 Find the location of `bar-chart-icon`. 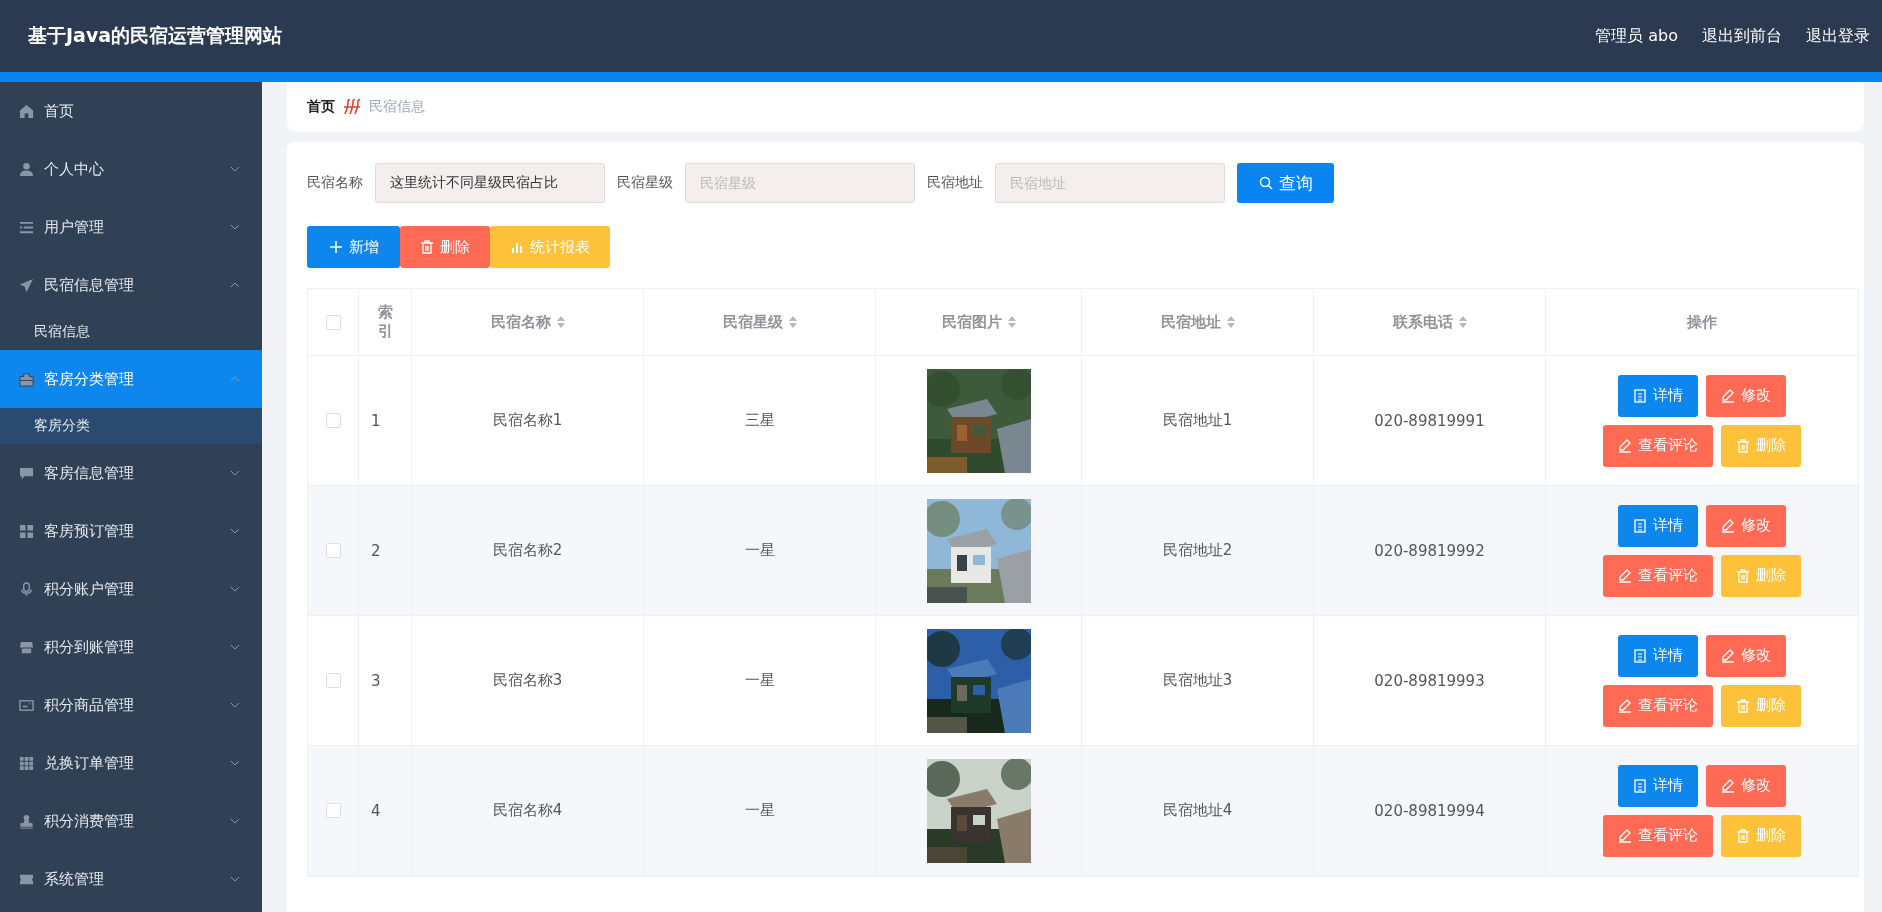

bar-chart-icon is located at coordinates (517, 247).